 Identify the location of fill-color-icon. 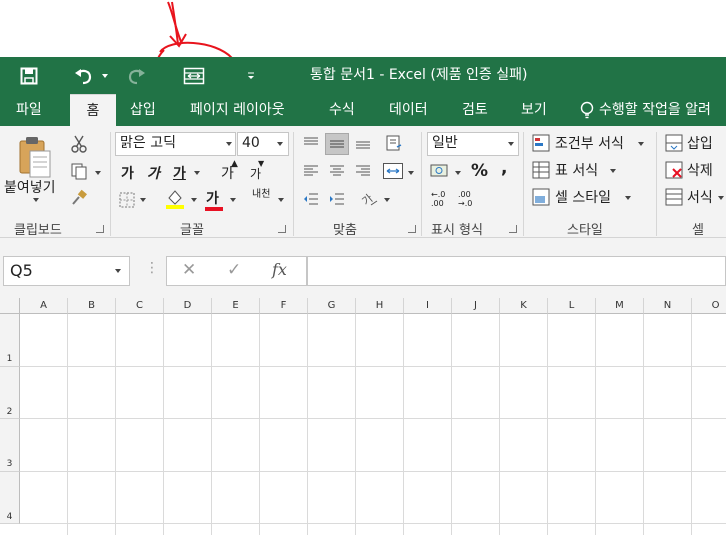
(175, 199).